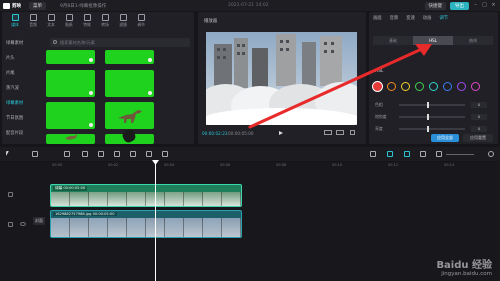  What do you see at coordinates (248, 5) in the screenshot?
I see `project-date: 2021-07-21 14:02` at bounding box center [248, 5].